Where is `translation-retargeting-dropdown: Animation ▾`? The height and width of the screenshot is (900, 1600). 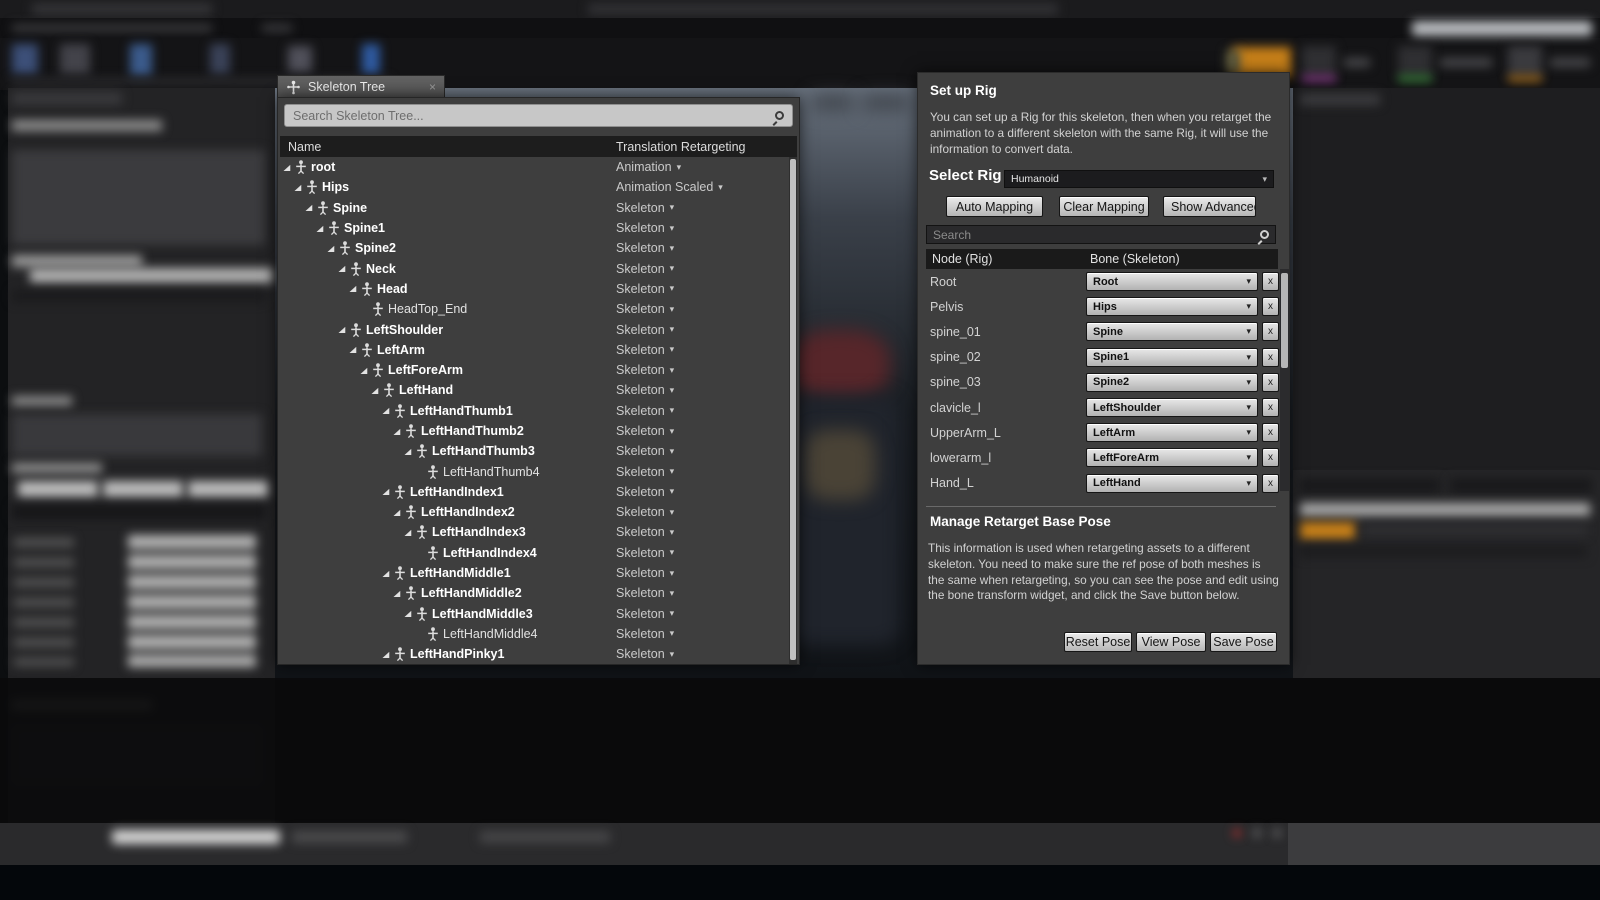
translation-retargeting-dropdown: Animation ▾ is located at coordinates (648, 167).